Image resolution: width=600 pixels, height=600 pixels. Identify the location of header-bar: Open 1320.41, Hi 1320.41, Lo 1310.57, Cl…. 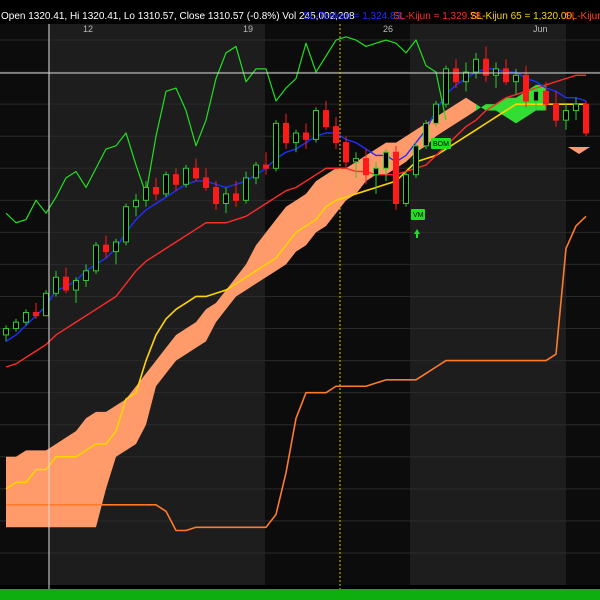
(300, 15).